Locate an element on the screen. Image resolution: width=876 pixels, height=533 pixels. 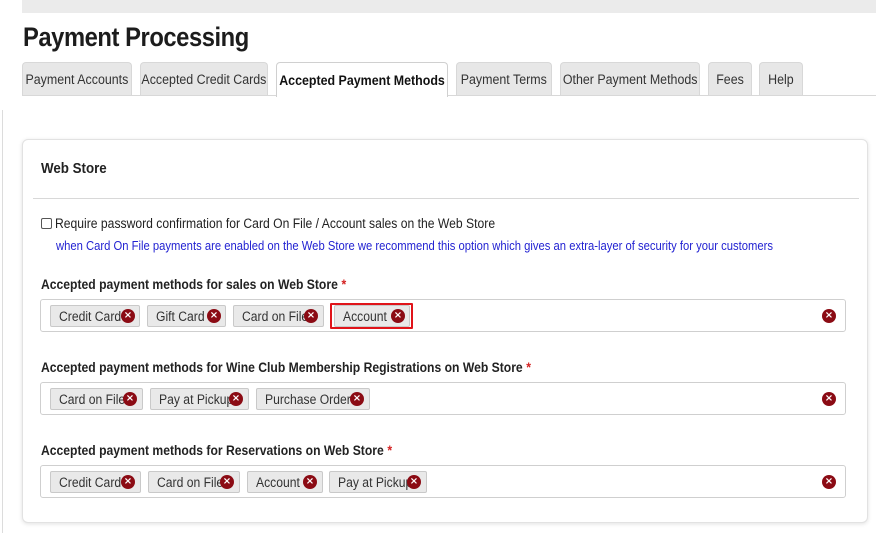
chip-purchase-order: Purchase Order × is located at coordinates (313, 399).